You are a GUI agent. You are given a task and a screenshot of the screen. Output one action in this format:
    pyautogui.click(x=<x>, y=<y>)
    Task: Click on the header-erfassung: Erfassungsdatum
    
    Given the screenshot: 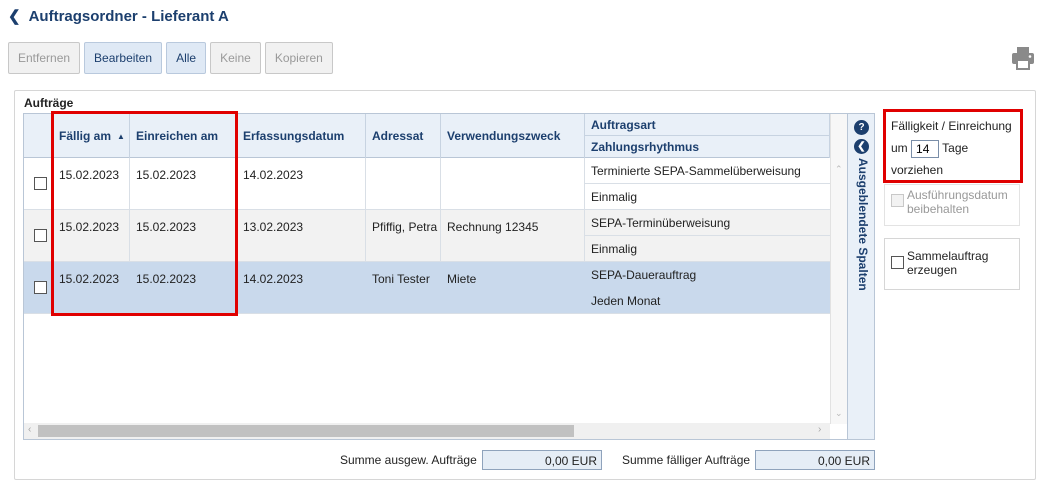 What is the action you would take?
    pyautogui.click(x=301, y=136)
    